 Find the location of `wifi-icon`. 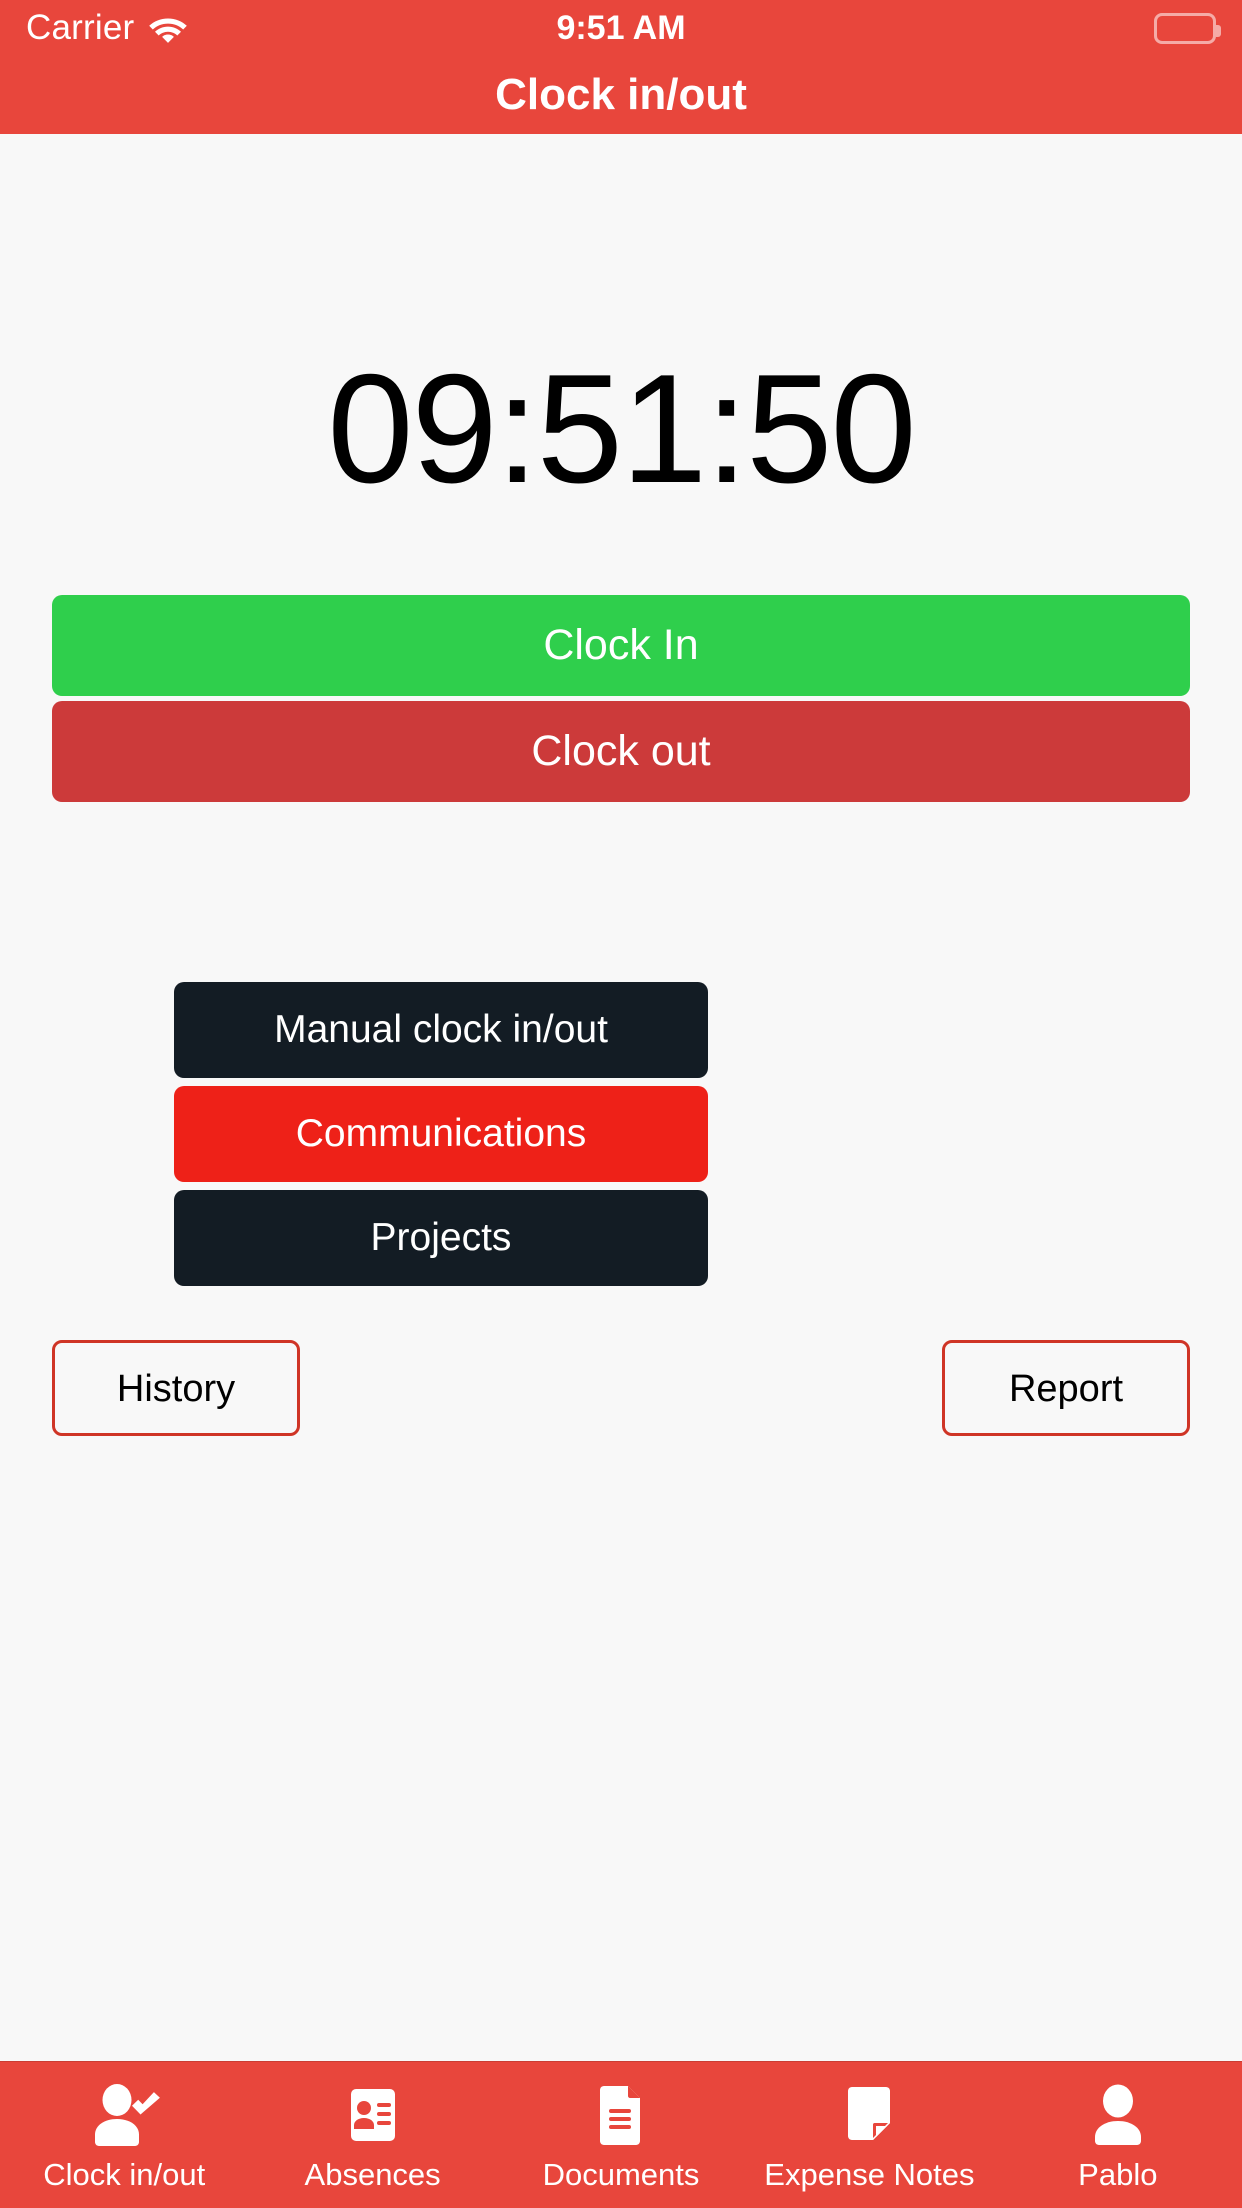

wifi-icon is located at coordinates (168, 28).